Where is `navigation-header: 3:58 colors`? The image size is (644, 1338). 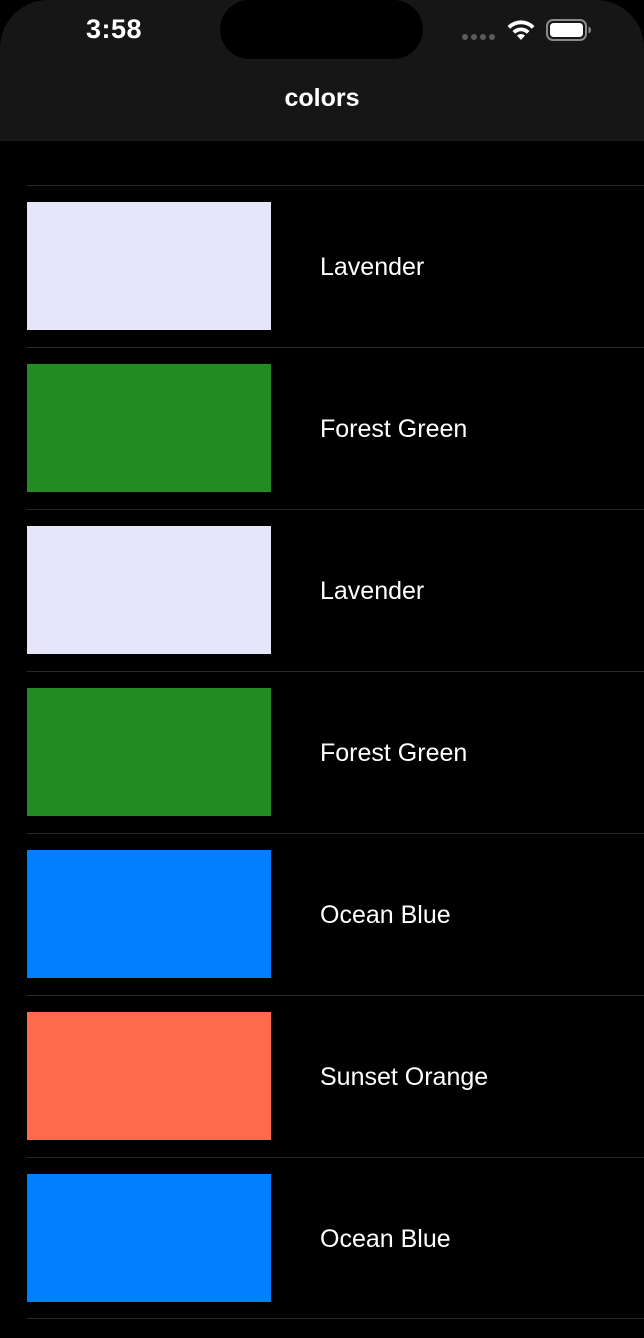
navigation-header: 3:58 colors is located at coordinates (322, 70).